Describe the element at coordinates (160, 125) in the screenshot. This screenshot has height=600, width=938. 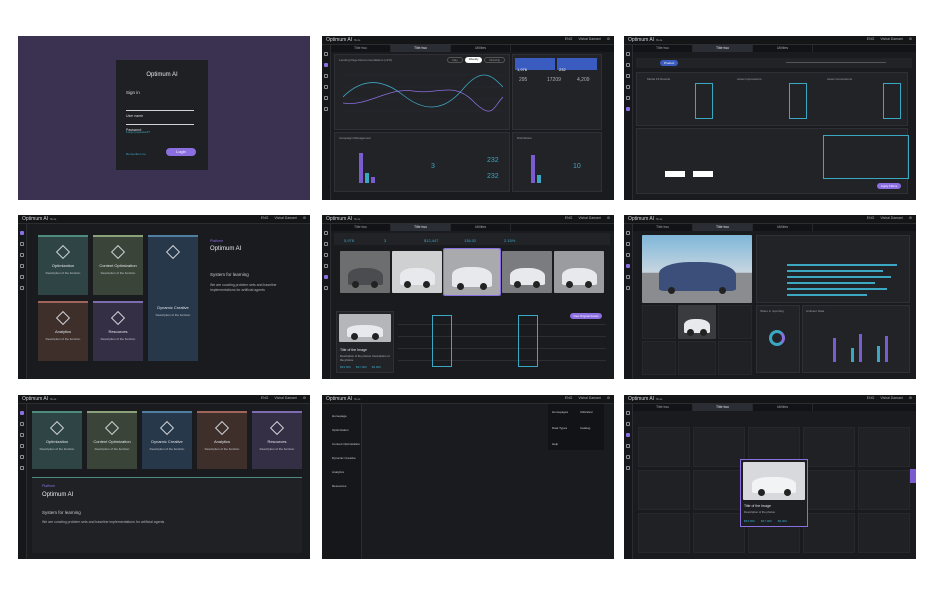
I see `password-field: Password` at that location.